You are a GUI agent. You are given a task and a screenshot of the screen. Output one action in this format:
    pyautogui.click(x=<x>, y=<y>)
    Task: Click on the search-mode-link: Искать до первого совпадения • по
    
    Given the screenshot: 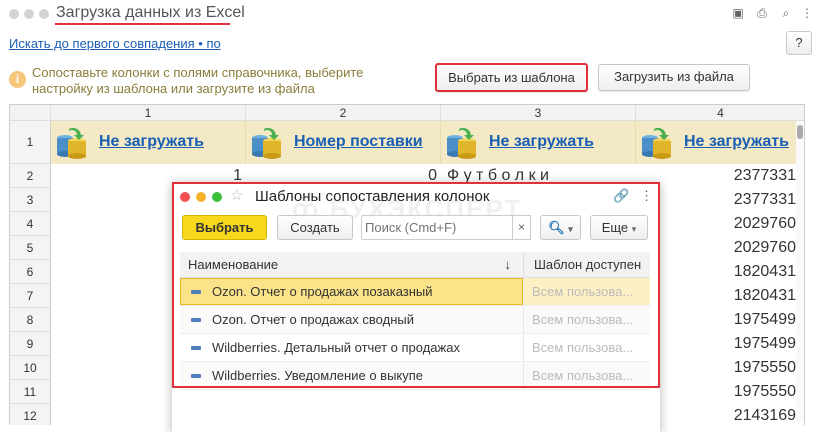 What is the action you would take?
    pyautogui.click(x=115, y=43)
    